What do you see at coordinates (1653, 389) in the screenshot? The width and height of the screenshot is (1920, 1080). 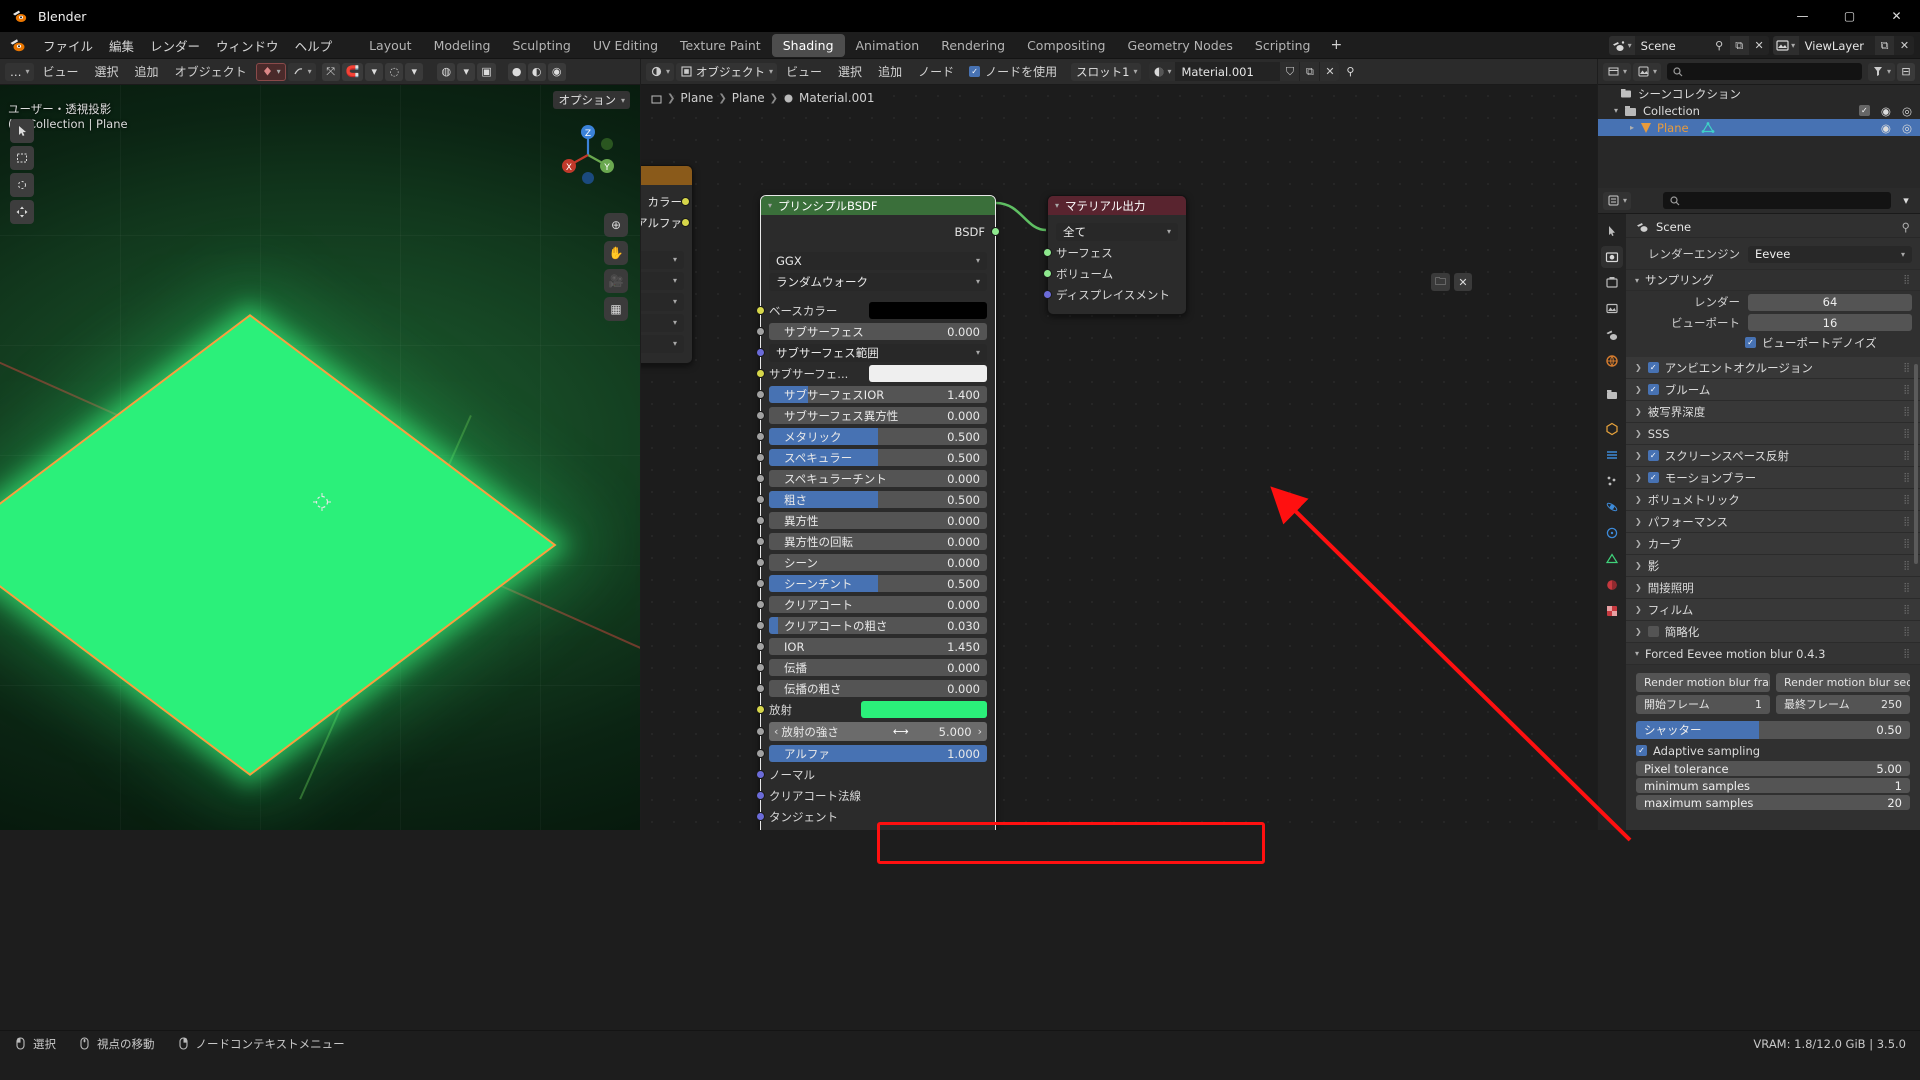 I see `bloom-checkbox: ✓` at bounding box center [1653, 389].